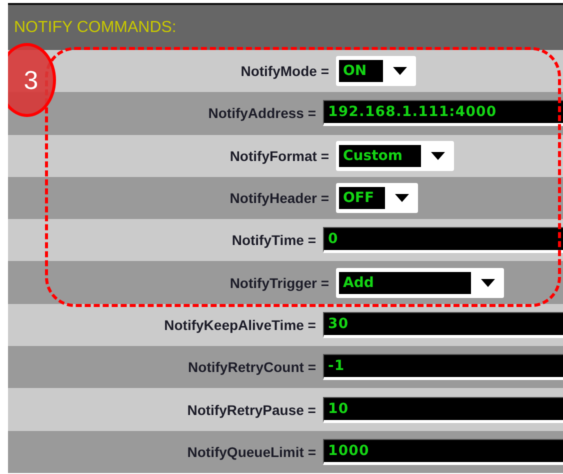  I want to click on field-label: NotifyFormat =, so click(279, 156).